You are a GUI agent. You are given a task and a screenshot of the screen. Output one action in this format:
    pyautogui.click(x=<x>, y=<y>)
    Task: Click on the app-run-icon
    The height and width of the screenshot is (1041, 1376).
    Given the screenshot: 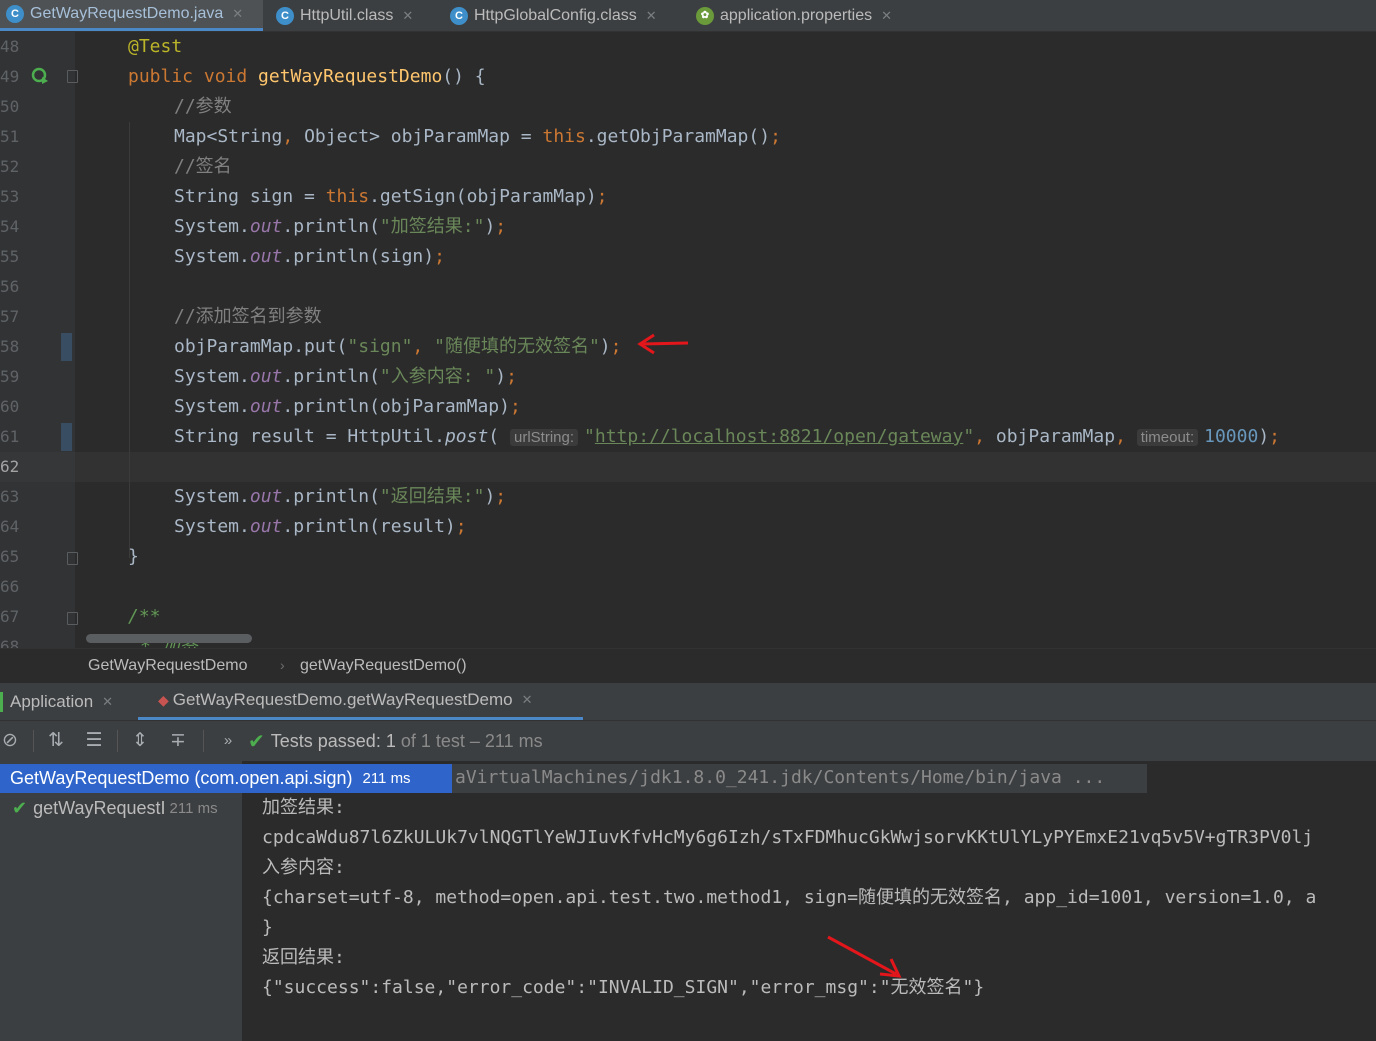 What is the action you would take?
    pyautogui.click(x=1, y=701)
    